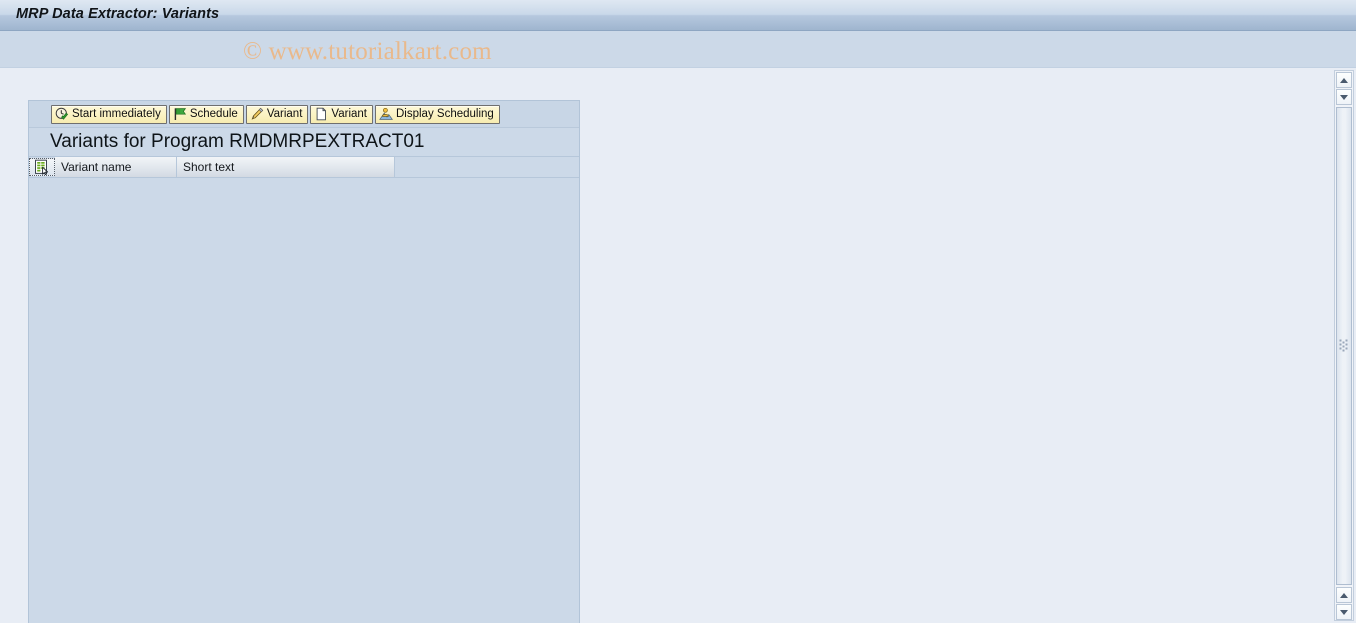 This screenshot has width=1356, height=623. What do you see at coordinates (96, 167) in the screenshot?
I see `column-header-variant-name-label: Variant name` at bounding box center [96, 167].